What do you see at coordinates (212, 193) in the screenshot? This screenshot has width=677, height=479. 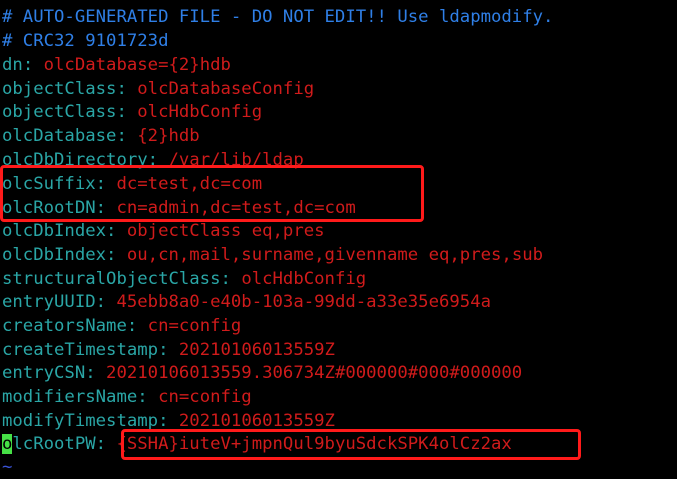 I see `highlight-box-suffix-rootdn` at bounding box center [212, 193].